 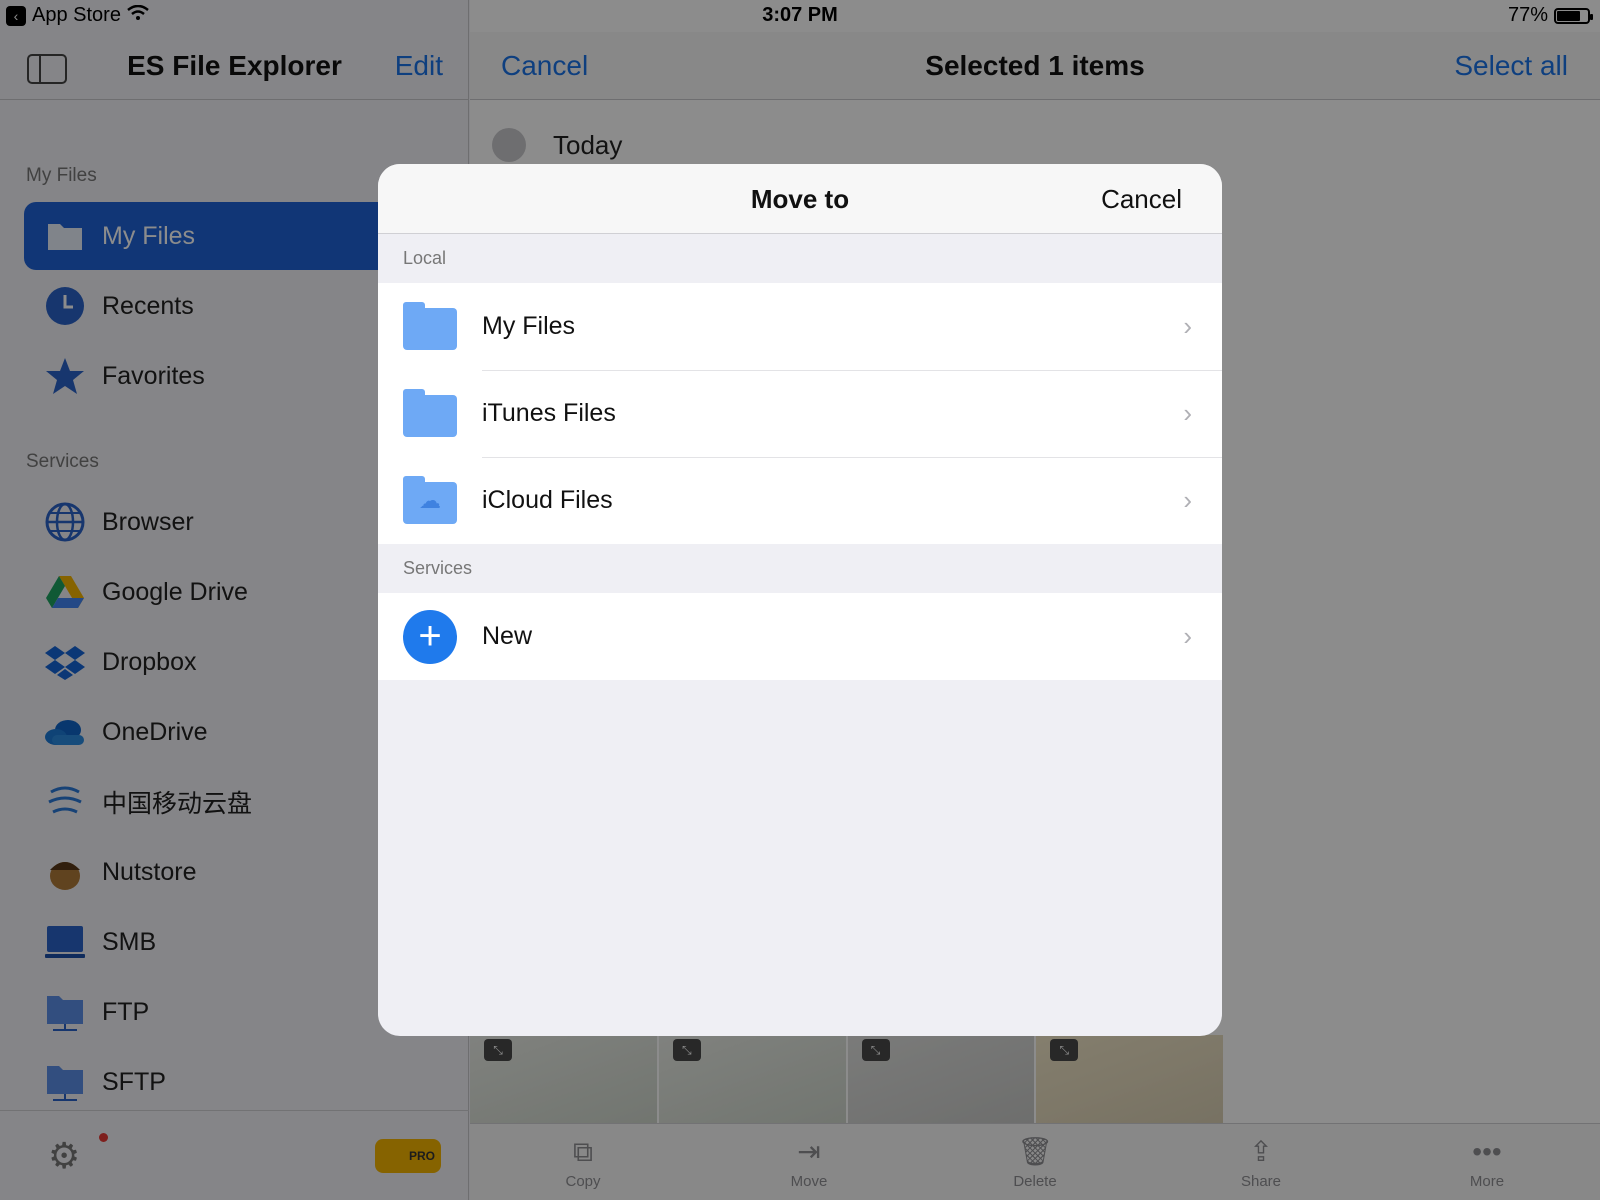 I want to click on plus-icon: +, so click(x=430, y=636).